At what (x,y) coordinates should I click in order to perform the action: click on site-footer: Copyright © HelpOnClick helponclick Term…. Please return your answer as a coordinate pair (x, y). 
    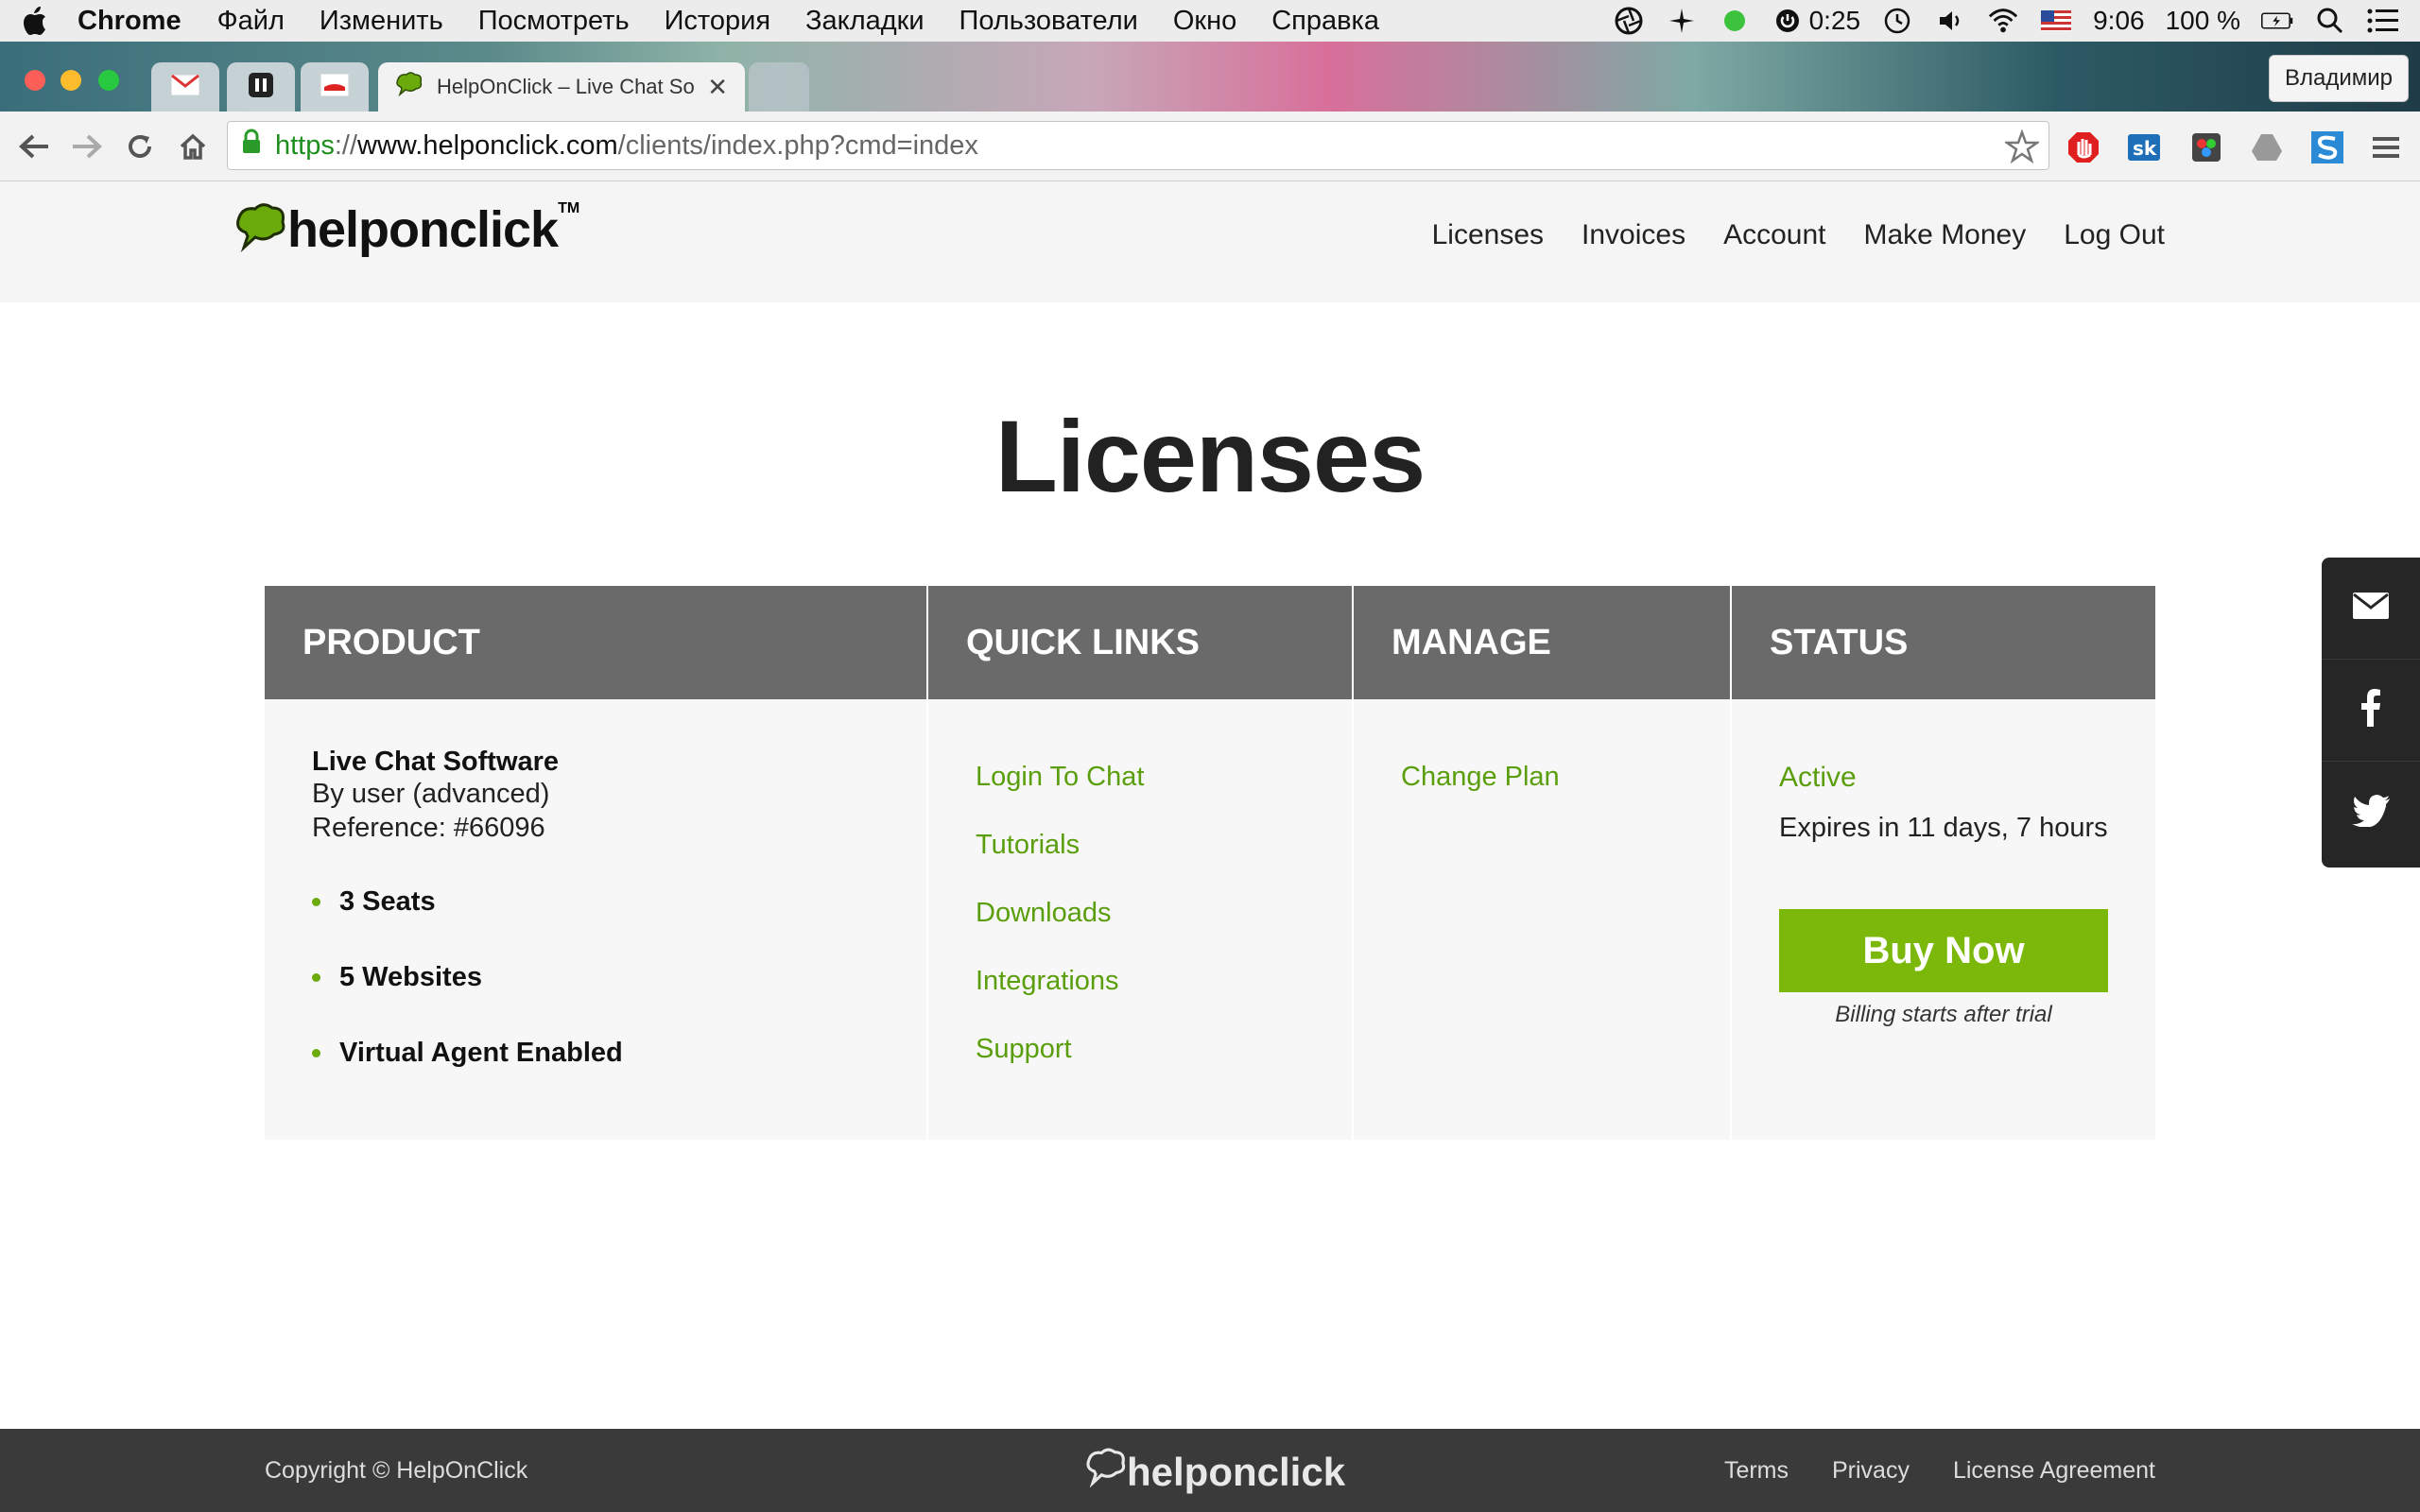
    Looking at the image, I should click on (1210, 1470).